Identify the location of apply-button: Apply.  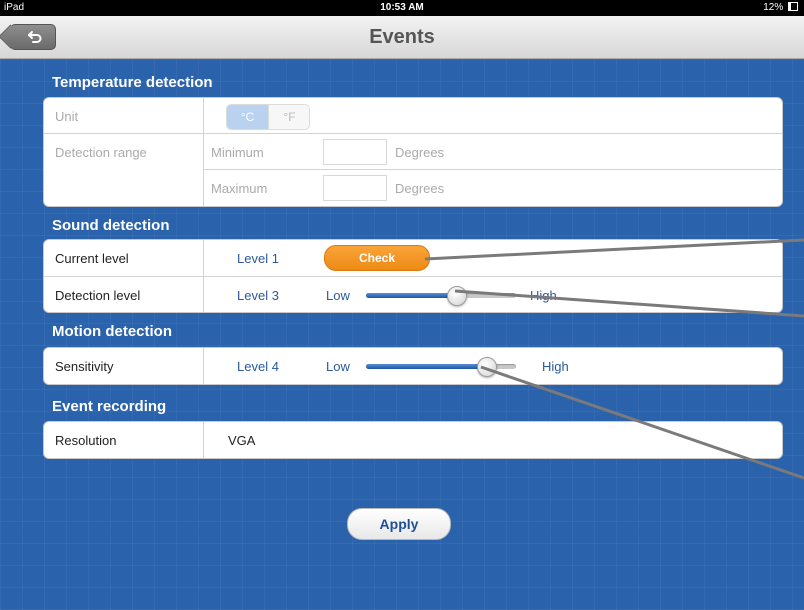
(399, 524).